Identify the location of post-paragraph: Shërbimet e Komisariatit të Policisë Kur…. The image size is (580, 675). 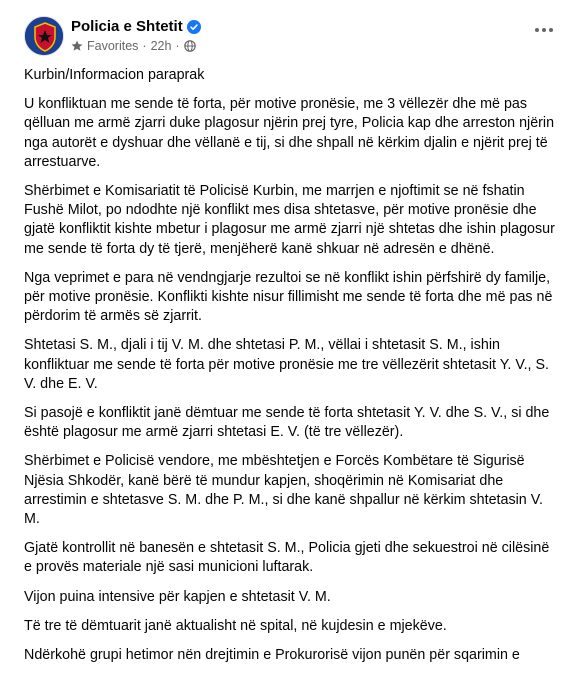
(289, 220).